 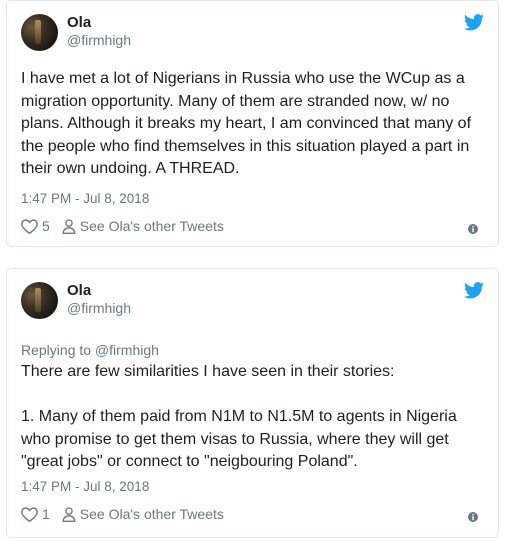 I want to click on tweet-actions: 1 See Ola's other Tweets, so click(x=122, y=514).